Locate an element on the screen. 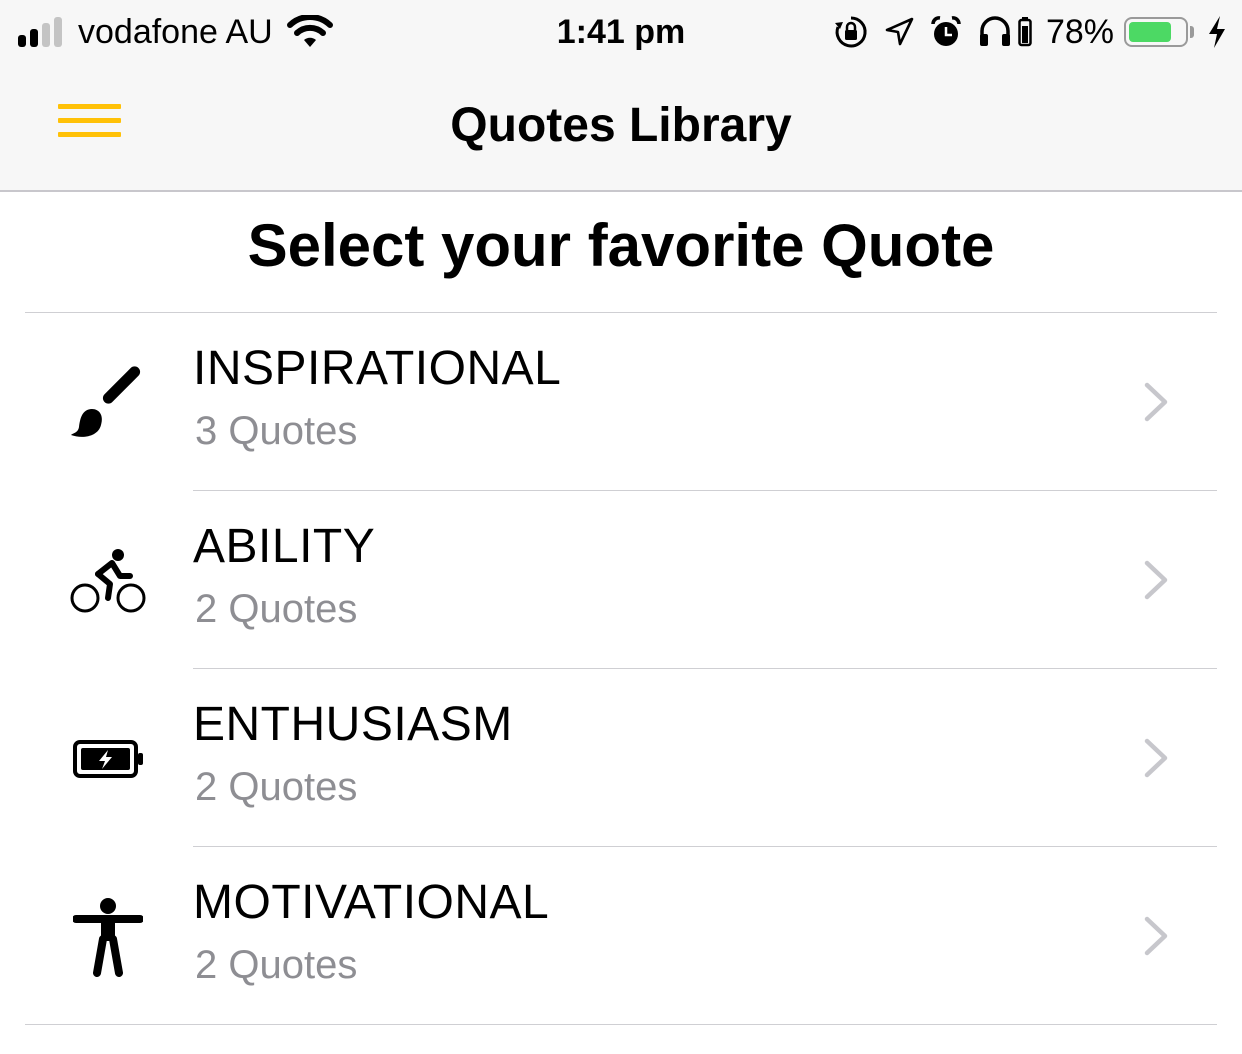  location-icon is located at coordinates (899, 31).